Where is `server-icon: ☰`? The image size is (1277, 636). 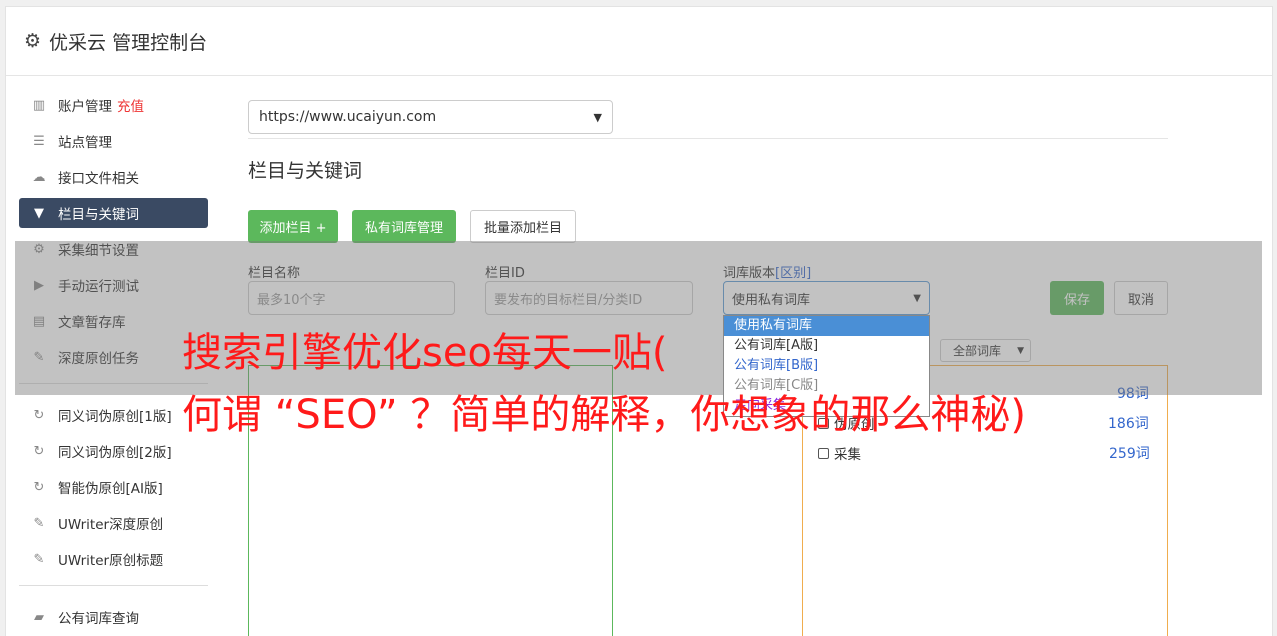 server-icon: ☰ is located at coordinates (39, 141).